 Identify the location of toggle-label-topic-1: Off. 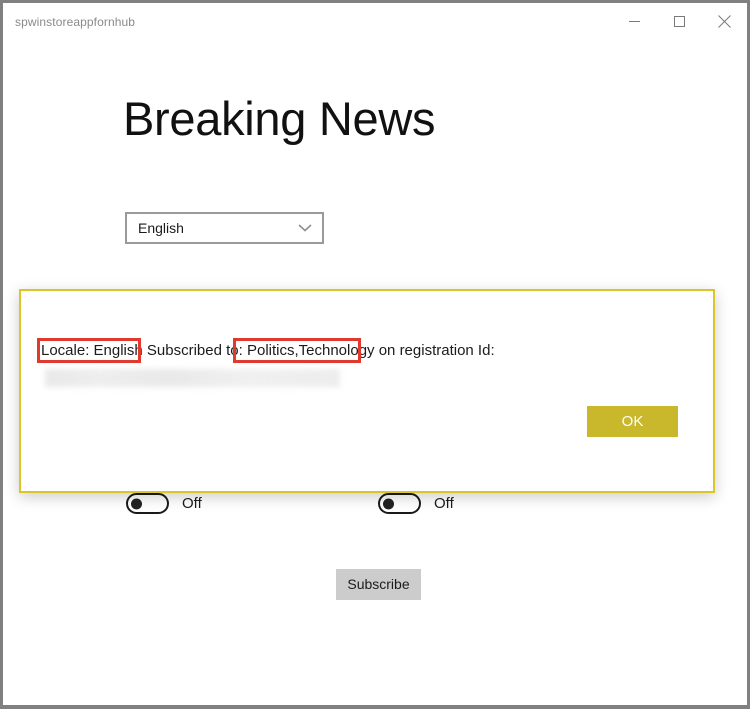
(192, 503).